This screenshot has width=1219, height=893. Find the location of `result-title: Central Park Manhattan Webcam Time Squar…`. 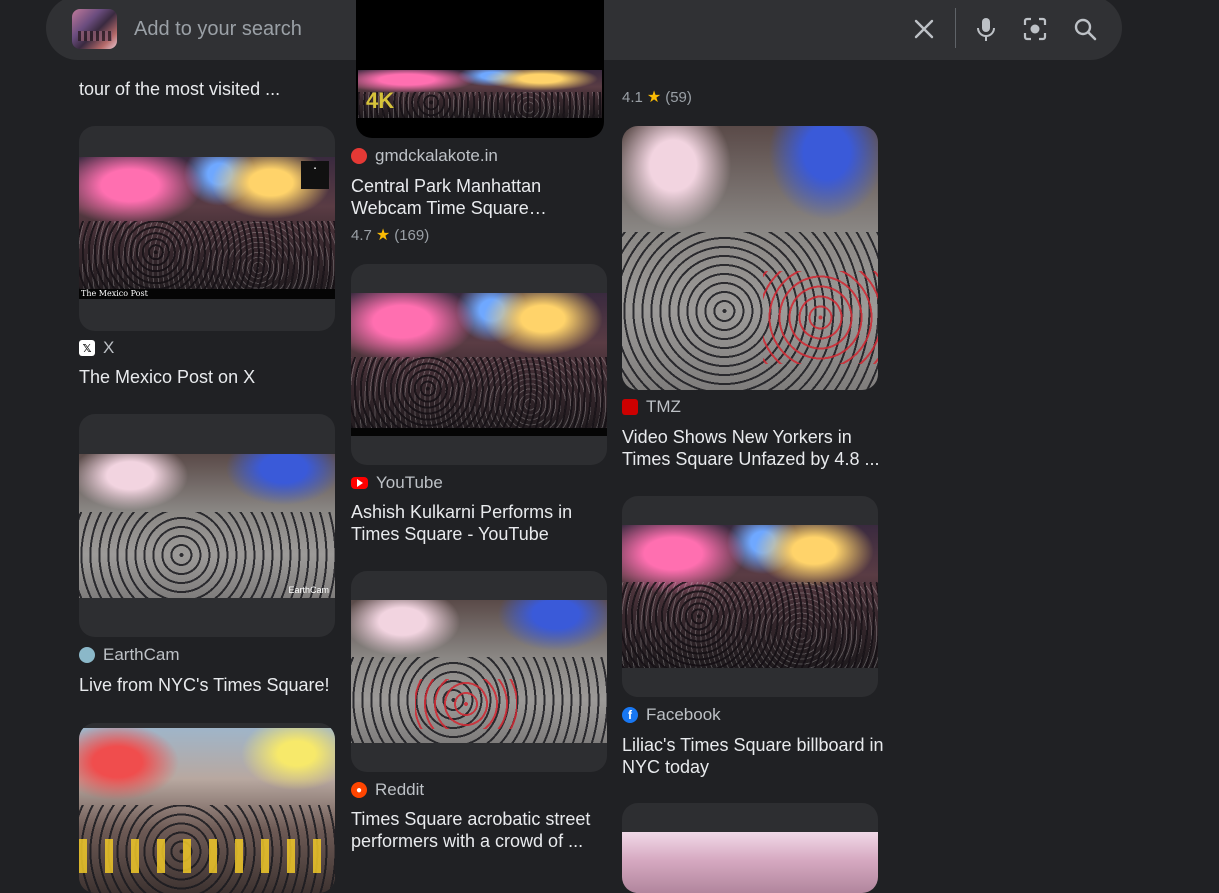

result-title: Central Park Manhattan Webcam Time Squar… is located at coordinates (483, 197).